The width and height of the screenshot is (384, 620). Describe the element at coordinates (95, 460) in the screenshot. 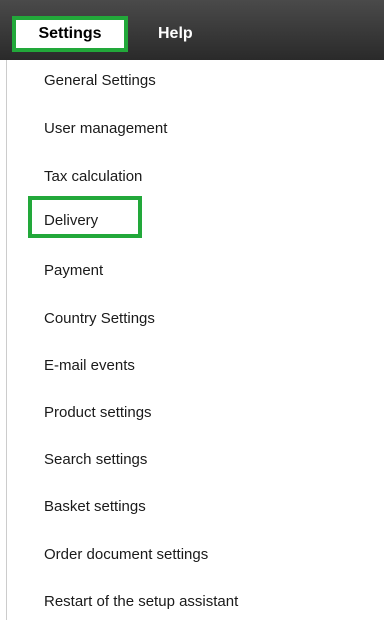

I see `menu-item-search-settings: Search settings` at that location.